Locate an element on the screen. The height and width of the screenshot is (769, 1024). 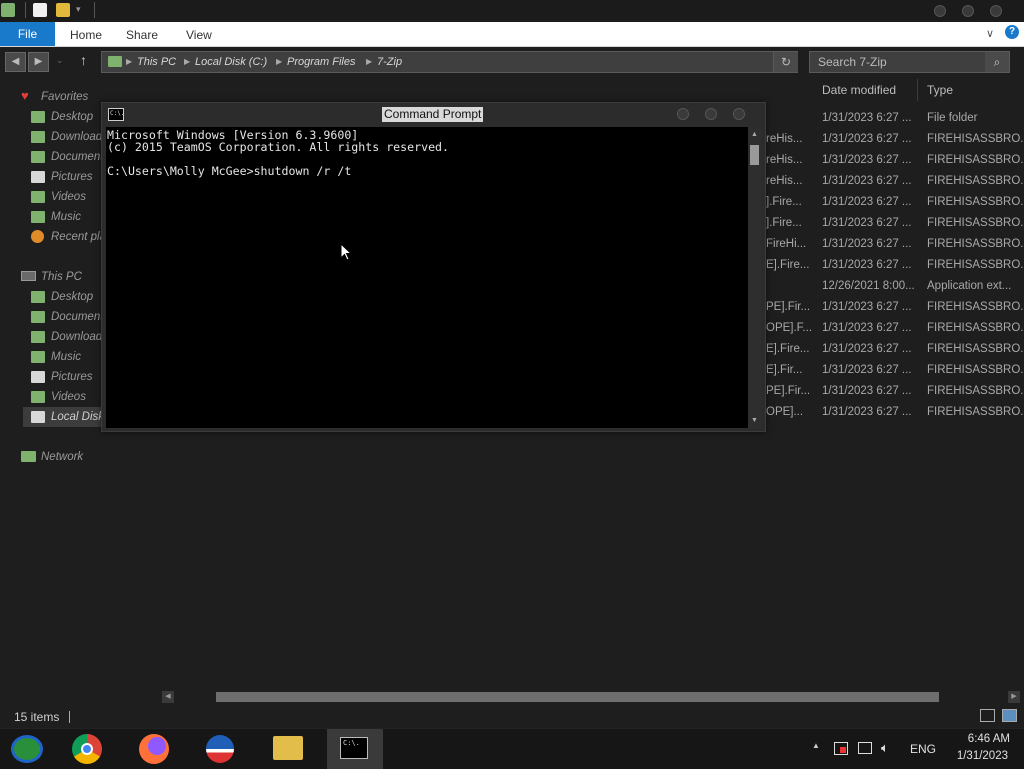
breadcrumb-program-files: Program Files is located at coordinates (321, 62).